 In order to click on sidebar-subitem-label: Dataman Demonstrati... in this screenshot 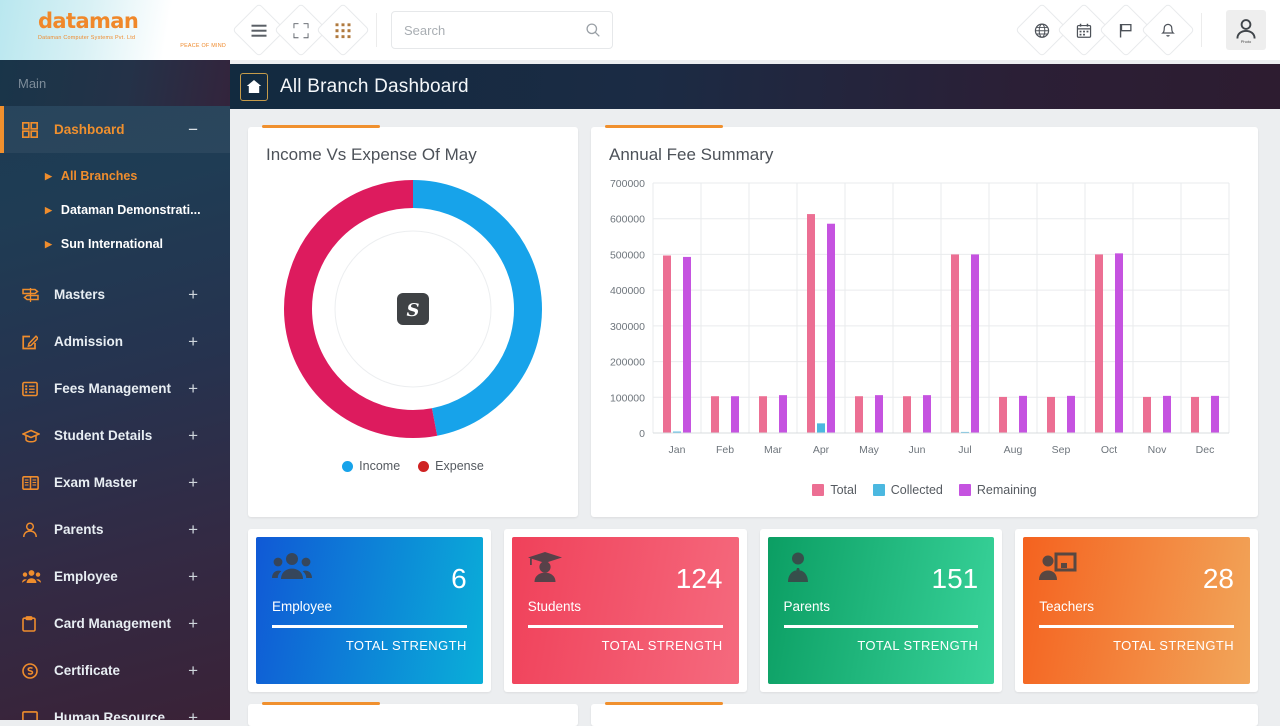, I will do `click(130, 210)`.